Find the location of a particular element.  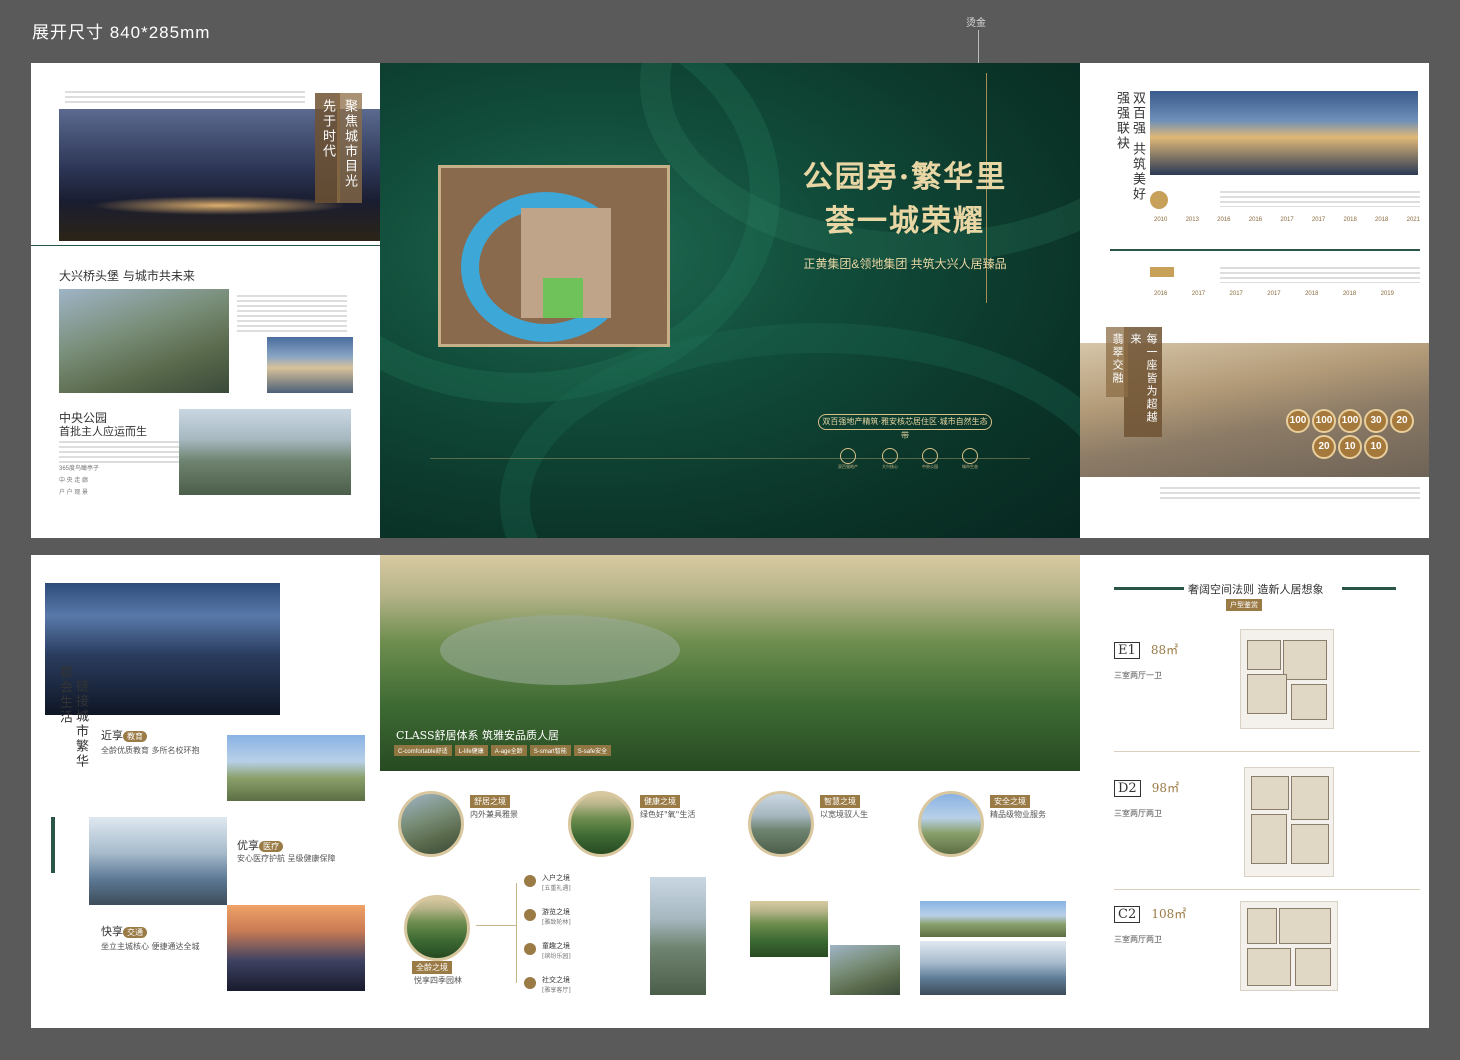

unit-size: 98㎡ is located at coordinates (1165, 788).